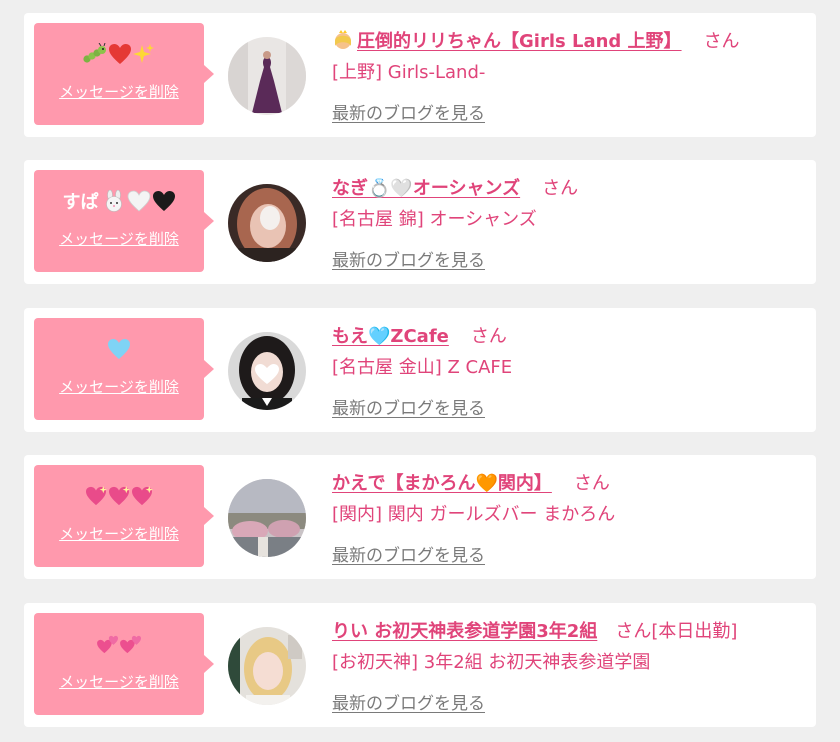  What do you see at coordinates (94, 53) in the screenshot?
I see `caterpillar-icon` at bounding box center [94, 53].